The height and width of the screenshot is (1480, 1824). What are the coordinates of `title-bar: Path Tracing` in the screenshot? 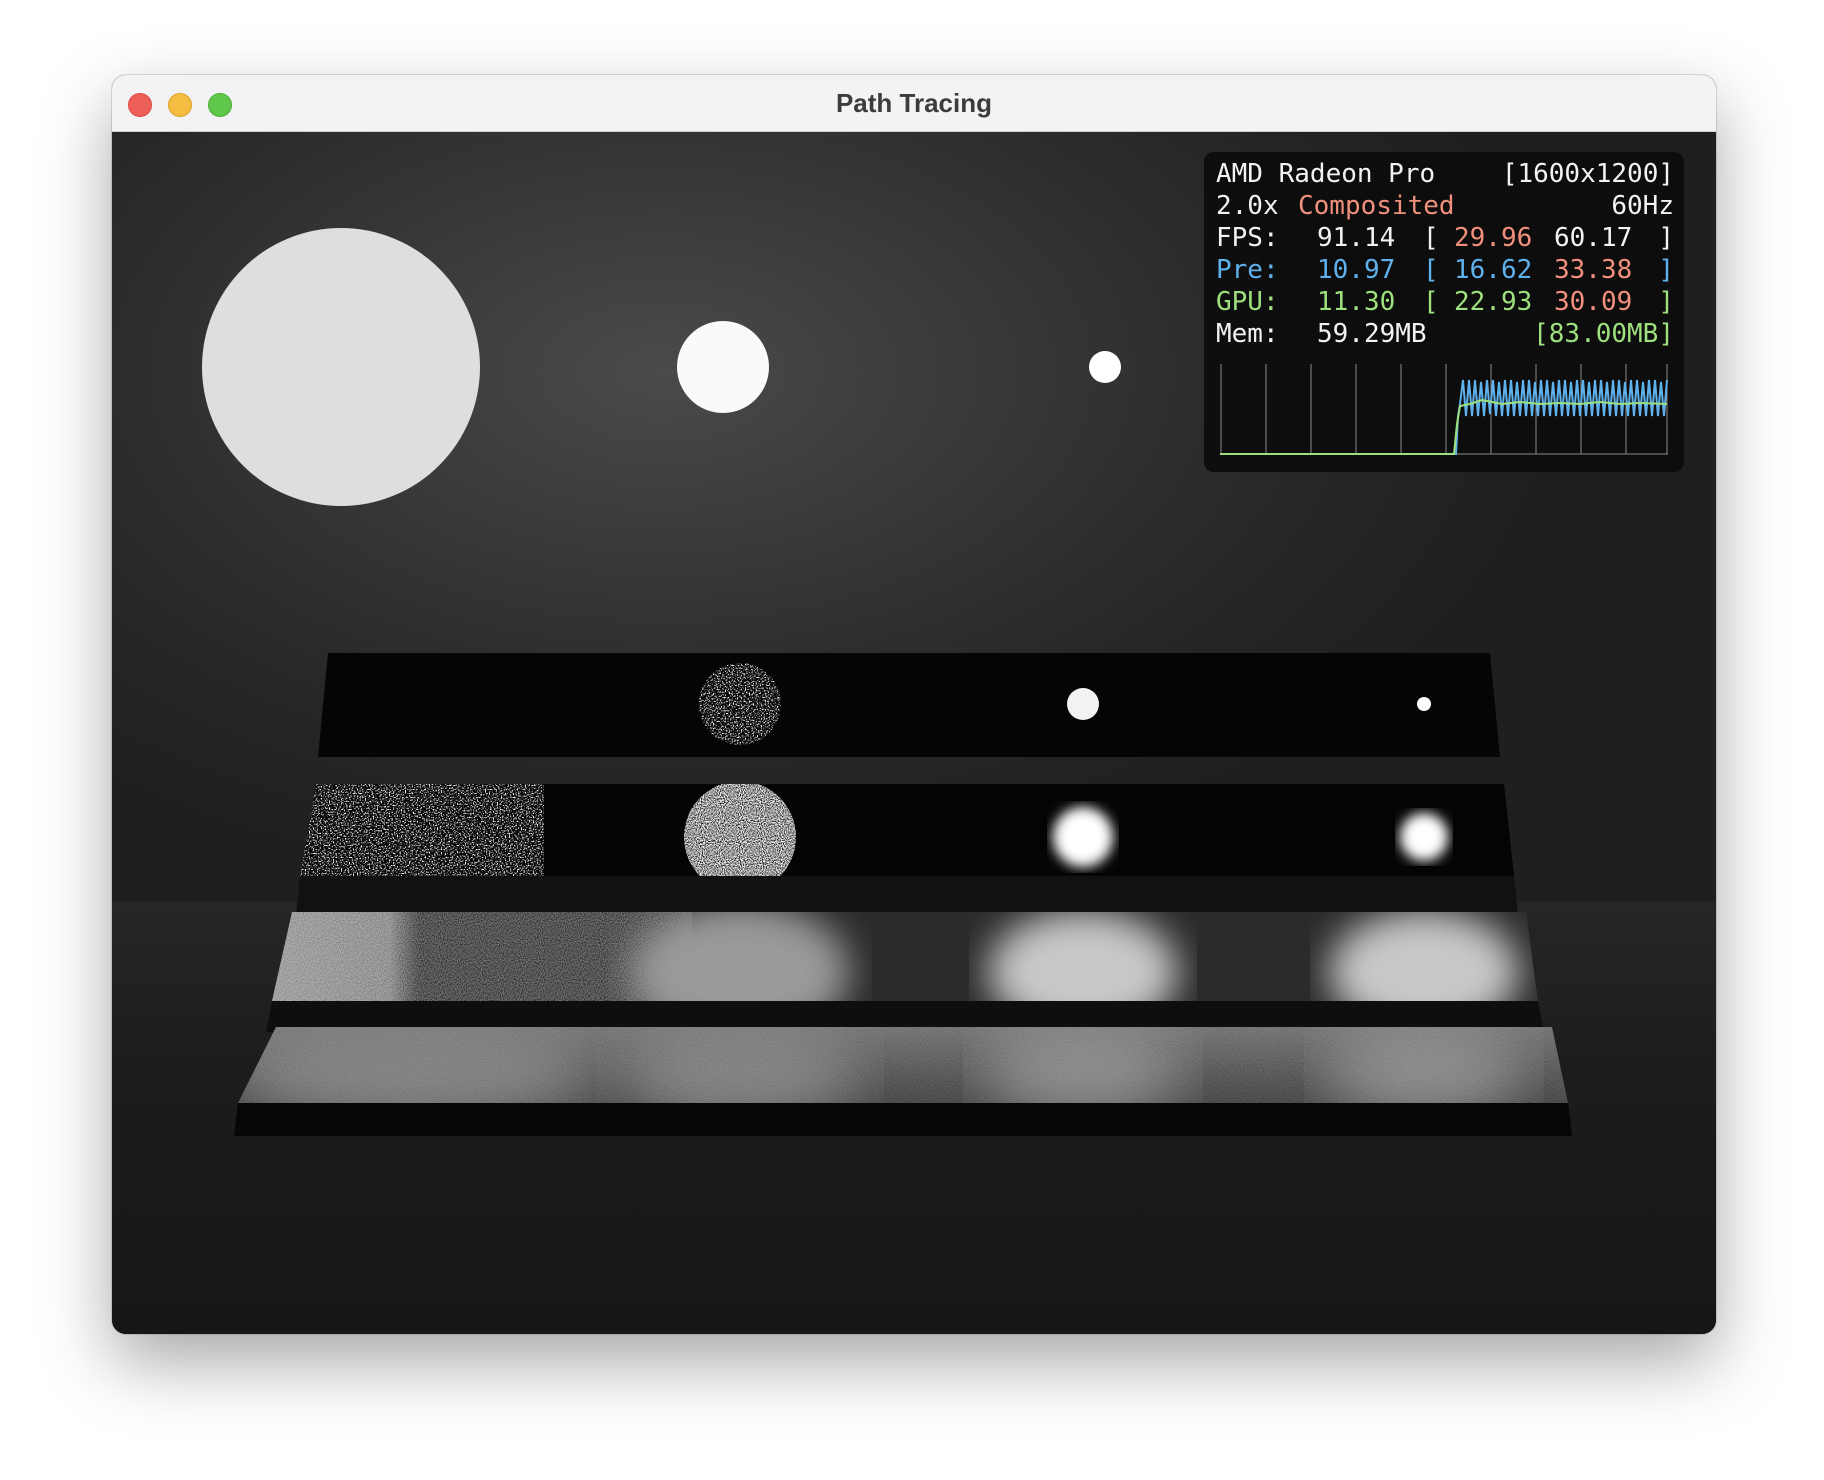 It's located at (914, 103).